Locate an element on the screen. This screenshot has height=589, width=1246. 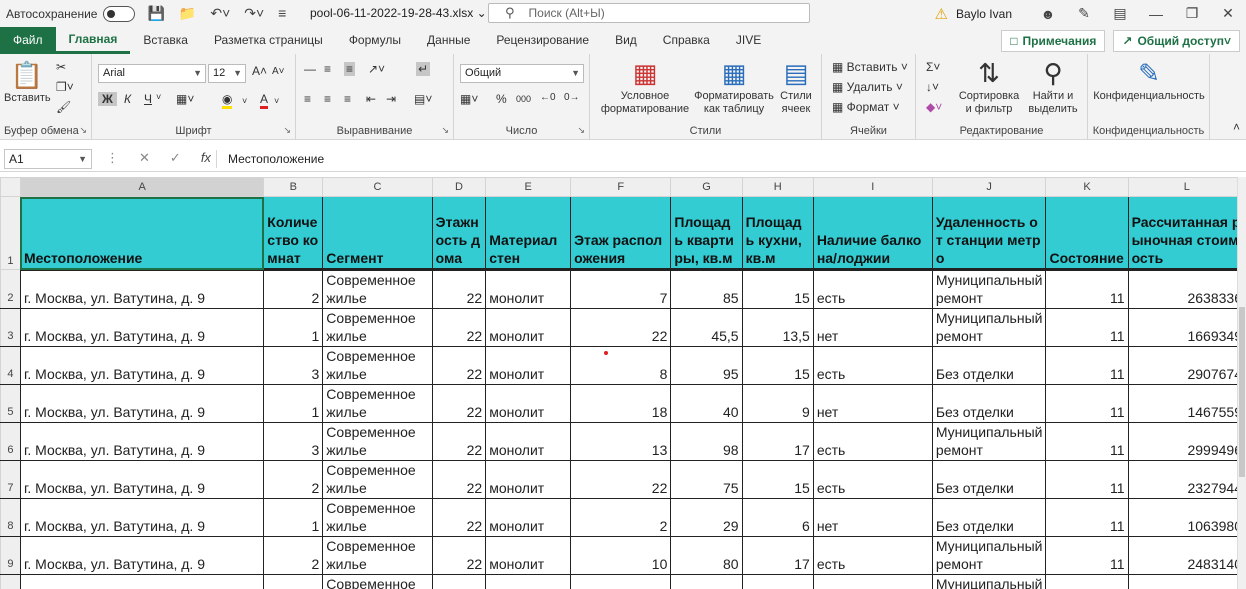
wrap-text-icon: ↵ is located at coordinates (423, 69).